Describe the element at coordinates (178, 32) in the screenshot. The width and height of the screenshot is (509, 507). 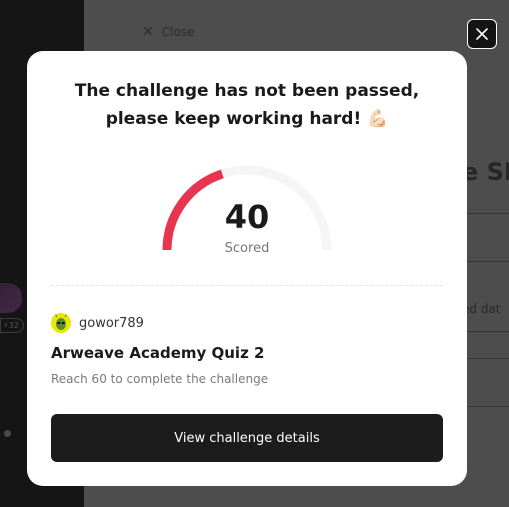
I see `background-close-label: Close` at that location.